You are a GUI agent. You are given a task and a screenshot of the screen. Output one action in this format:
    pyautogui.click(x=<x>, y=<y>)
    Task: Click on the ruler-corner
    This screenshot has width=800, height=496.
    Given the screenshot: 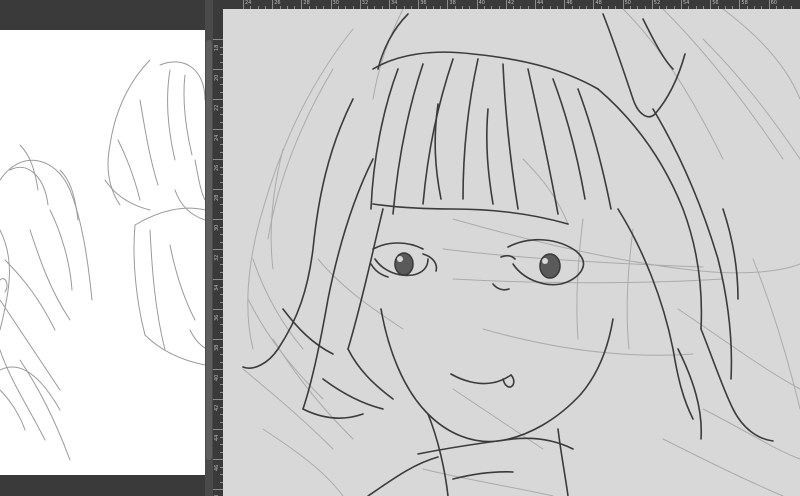 What is the action you would take?
    pyautogui.click(x=218, y=4)
    